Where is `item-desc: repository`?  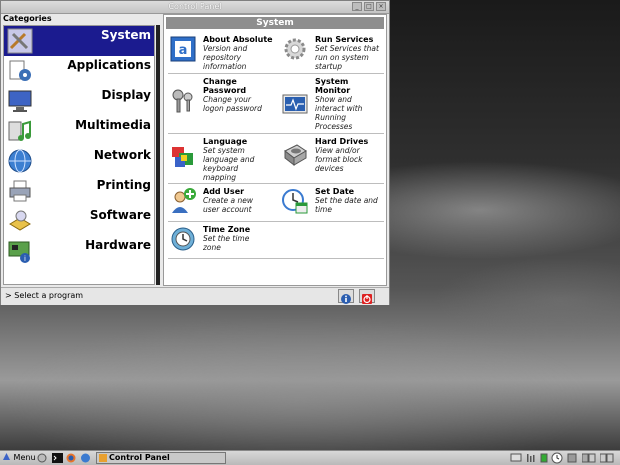
item-desc: repository is located at coordinates (222, 57).